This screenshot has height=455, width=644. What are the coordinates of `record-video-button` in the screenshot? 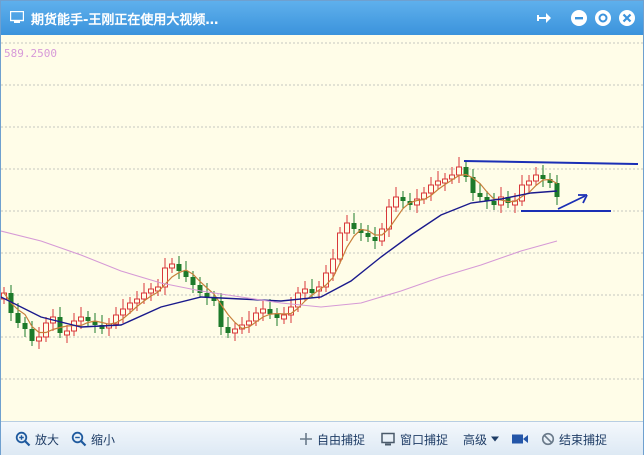 It's located at (522, 439).